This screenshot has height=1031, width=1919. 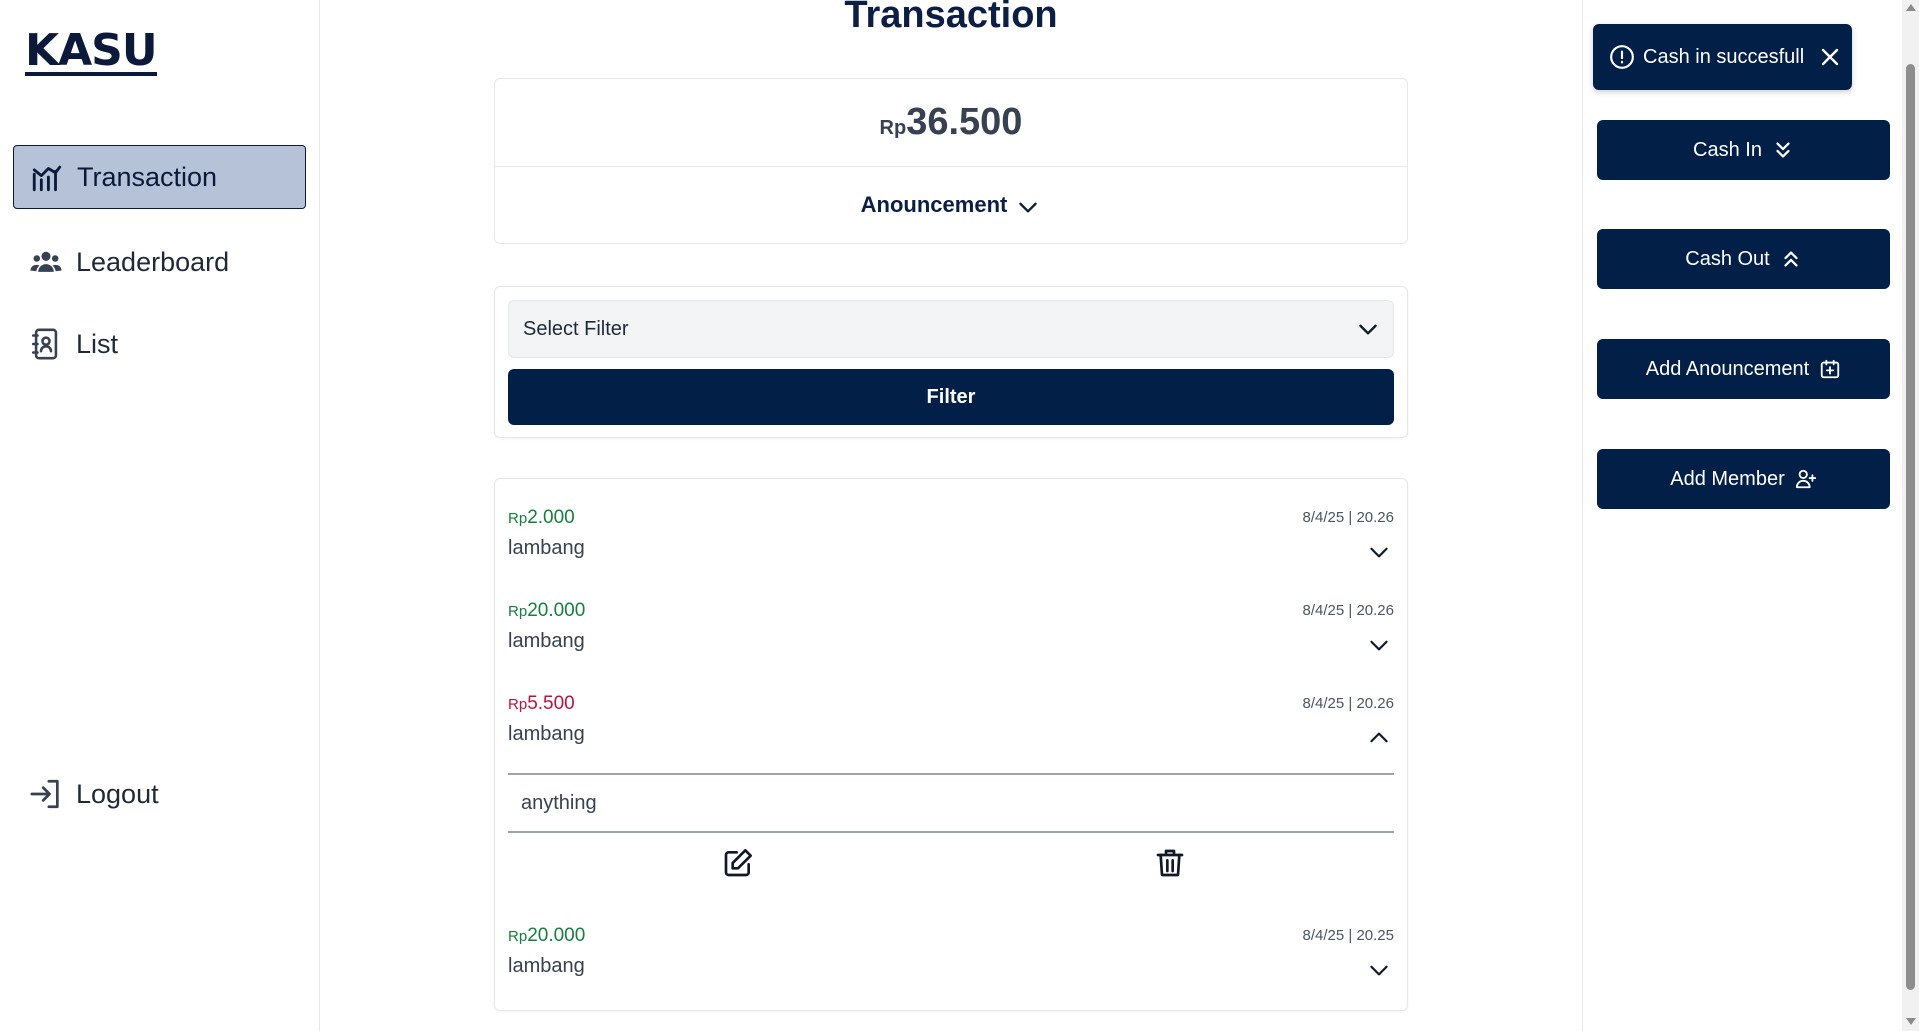 I want to click on add-announcement-button: Add Anouncement, so click(x=1743, y=369).